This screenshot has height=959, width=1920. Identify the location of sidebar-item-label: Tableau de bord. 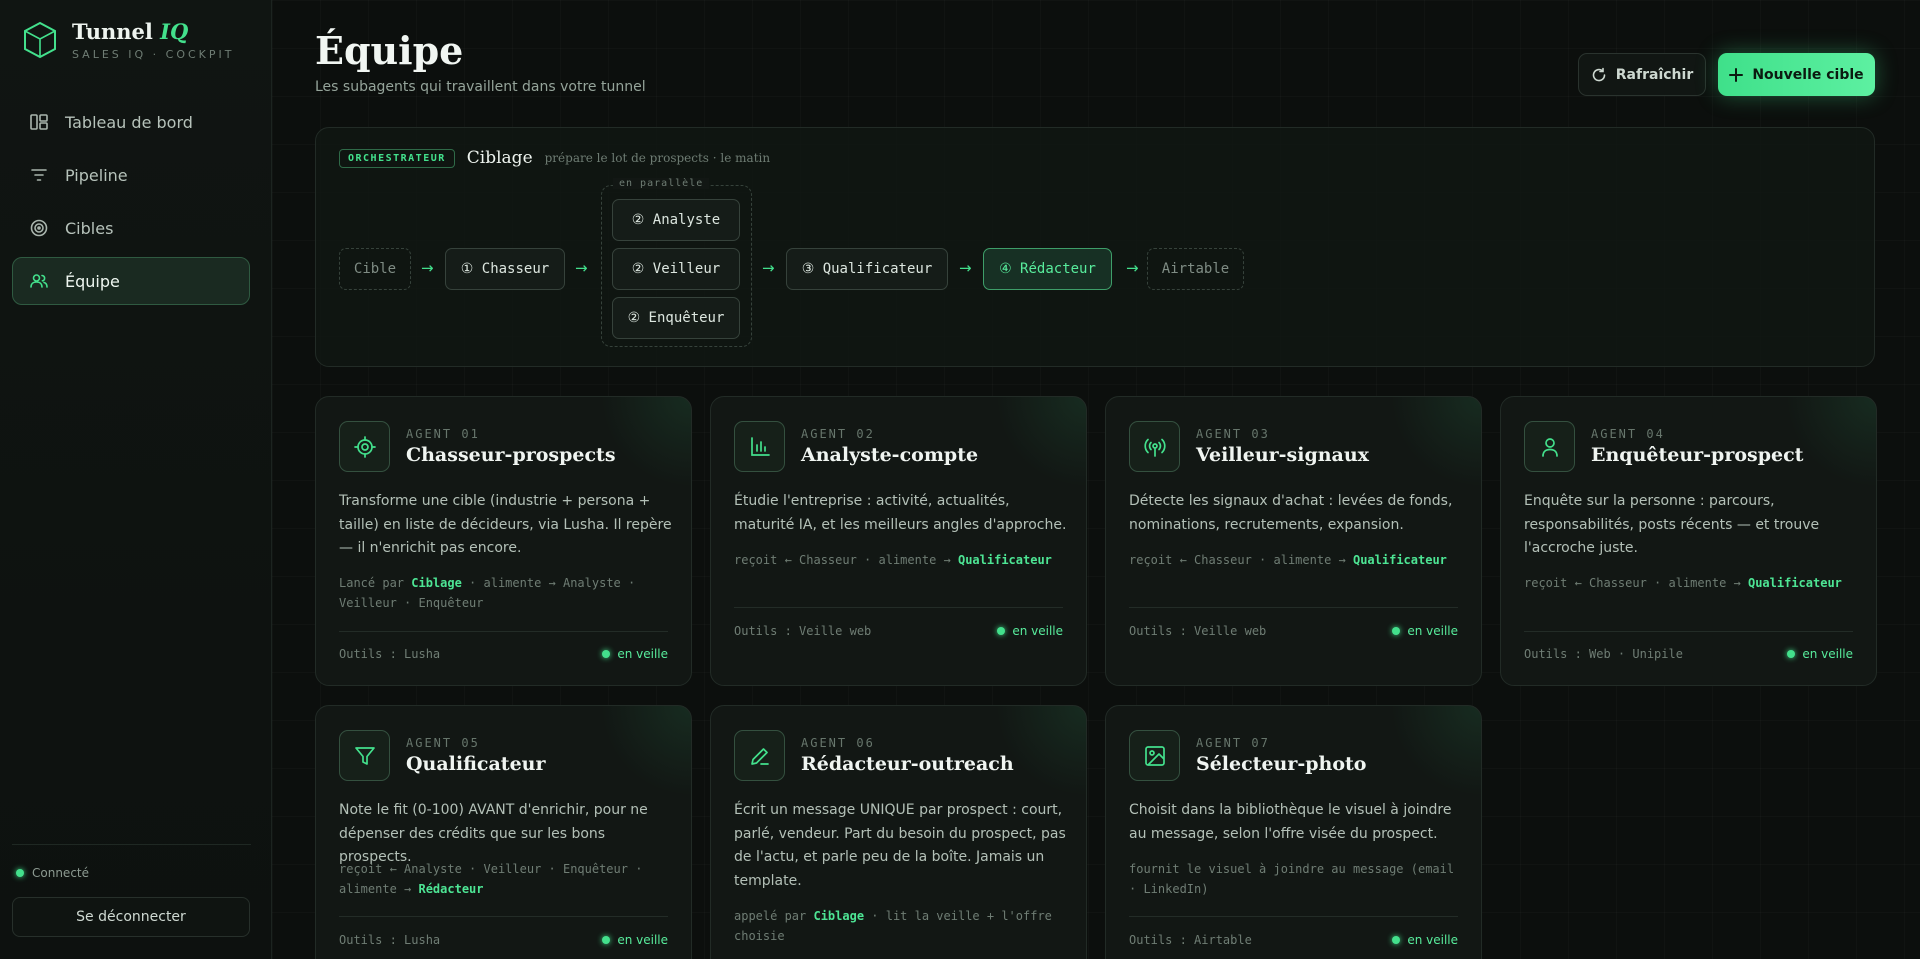
(129, 122).